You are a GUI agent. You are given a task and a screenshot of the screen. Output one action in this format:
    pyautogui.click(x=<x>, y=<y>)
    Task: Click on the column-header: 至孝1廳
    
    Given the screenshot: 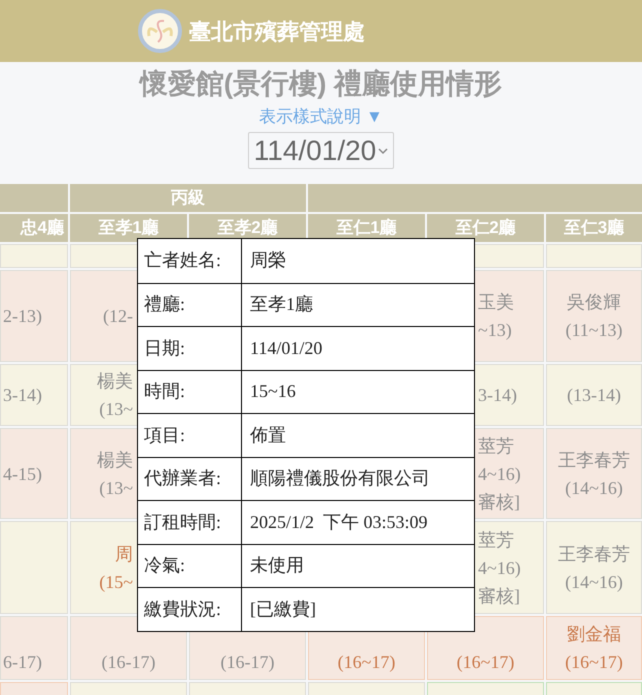 What is the action you would take?
    pyautogui.click(x=128, y=228)
    